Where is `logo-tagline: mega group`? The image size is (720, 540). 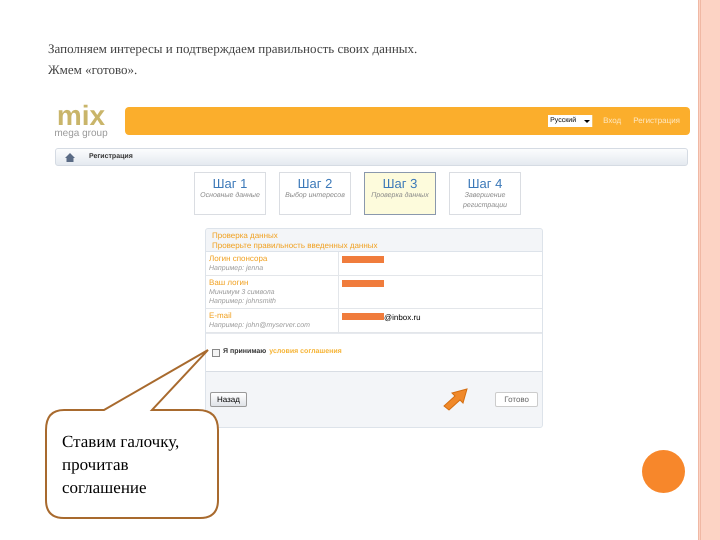 logo-tagline: mega group is located at coordinates (81, 134).